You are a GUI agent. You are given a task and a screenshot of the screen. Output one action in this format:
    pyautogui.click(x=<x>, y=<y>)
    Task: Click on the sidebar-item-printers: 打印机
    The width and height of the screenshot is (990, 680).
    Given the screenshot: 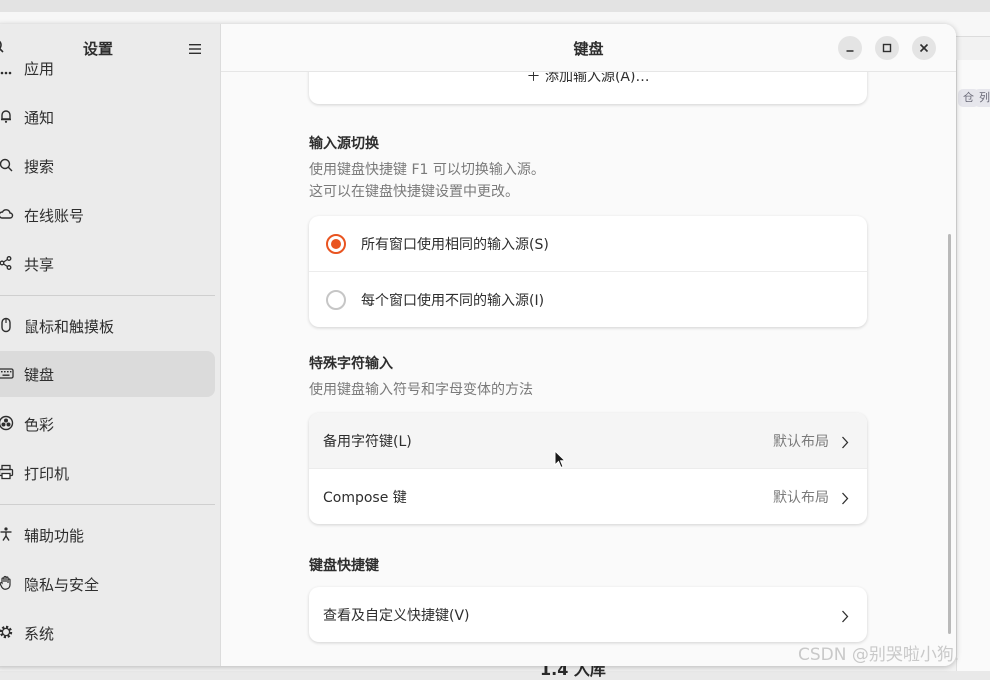 What is the action you would take?
    pyautogui.click(x=107, y=473)
    